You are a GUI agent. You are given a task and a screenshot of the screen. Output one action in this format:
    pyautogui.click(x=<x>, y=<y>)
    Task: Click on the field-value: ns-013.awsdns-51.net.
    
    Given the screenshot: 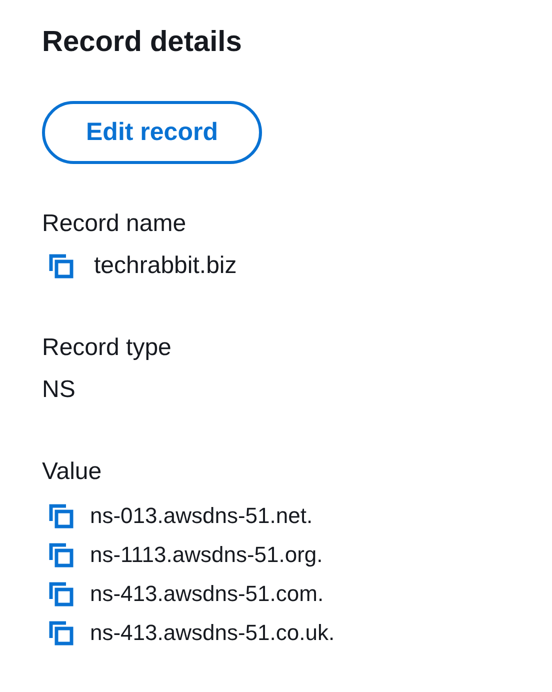 What is the action you would take?
    pyautogui.click(x=201, y=515)
    